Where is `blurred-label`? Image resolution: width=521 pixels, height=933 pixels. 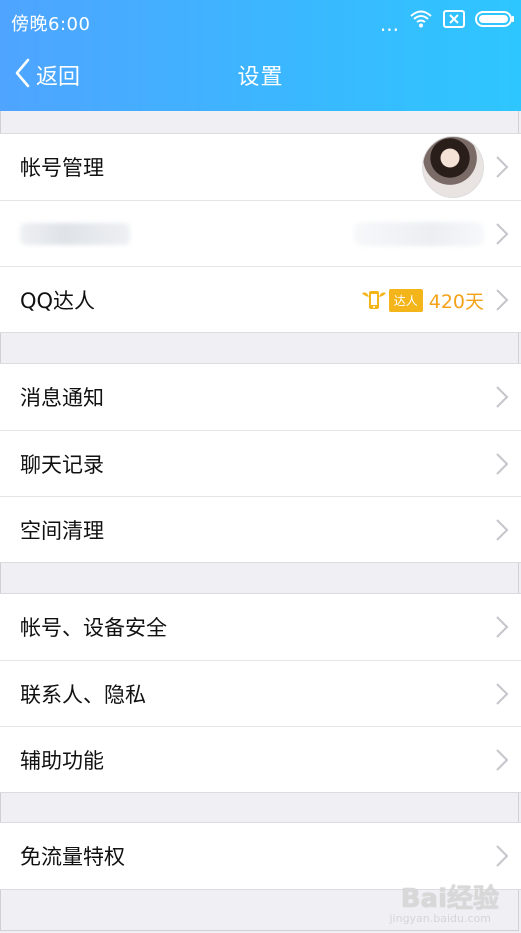 blurred-label is located at coordinates (75, 233).